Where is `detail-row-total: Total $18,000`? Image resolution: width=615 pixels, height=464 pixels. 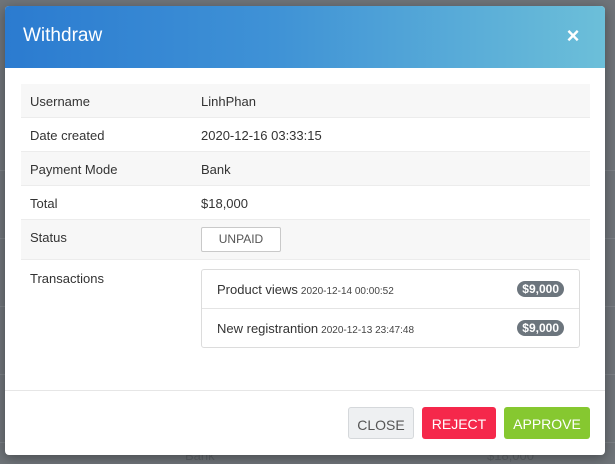 detail-row-total: Total $18,000 is located at coordinates (305, 203).